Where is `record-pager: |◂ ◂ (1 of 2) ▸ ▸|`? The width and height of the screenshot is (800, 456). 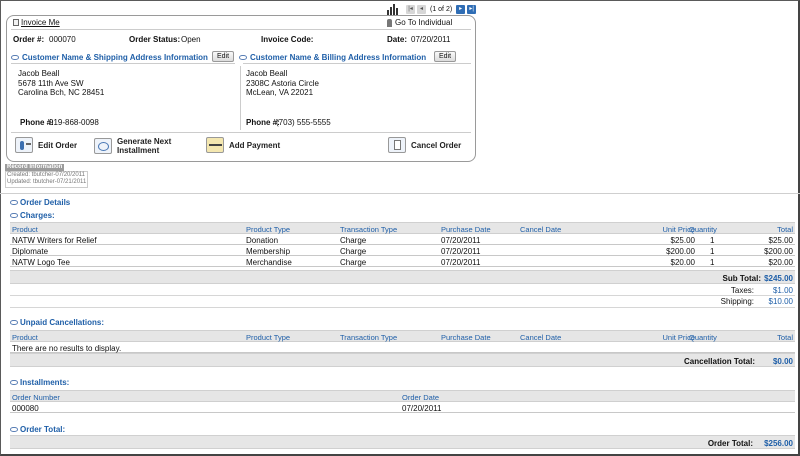 record-pager: |◂ ◂ (1 of 2) ▸ ▸| is located at coordinates (431, 9).